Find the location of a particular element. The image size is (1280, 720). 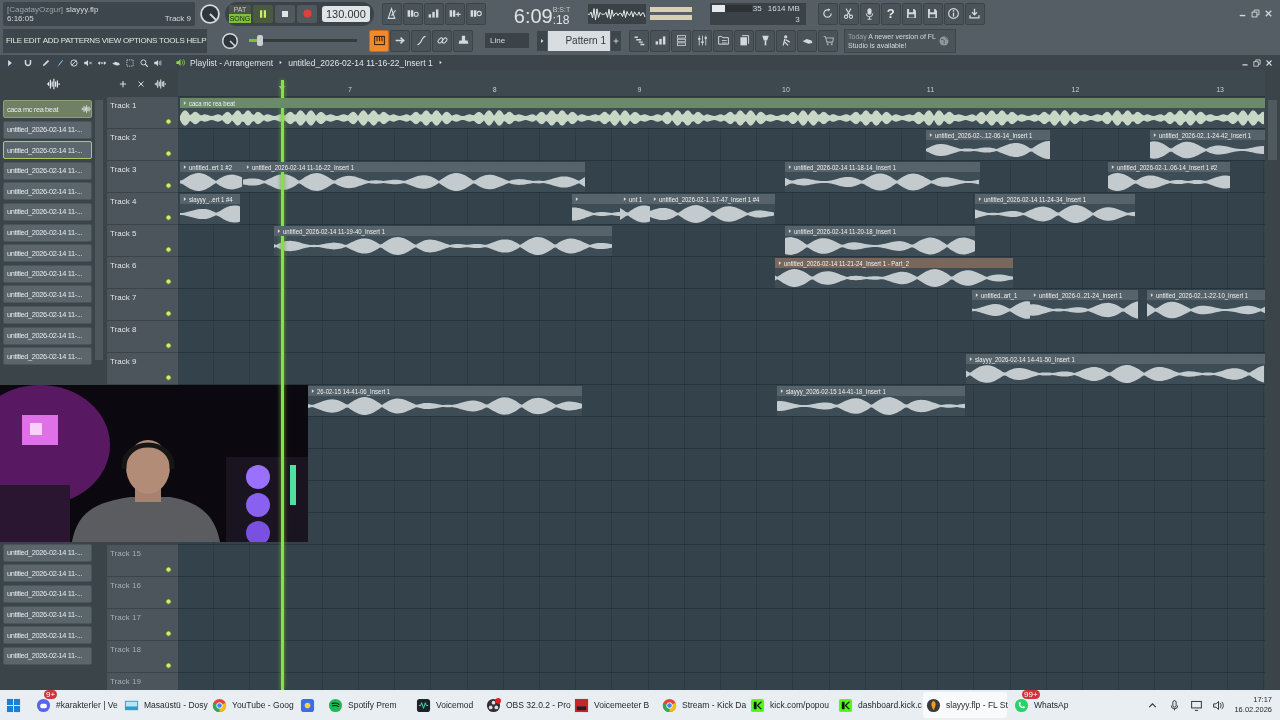

clip-header: slayyy_2026-02-15 14-41-18_Insert 1 is located at coordinates (871, 391).